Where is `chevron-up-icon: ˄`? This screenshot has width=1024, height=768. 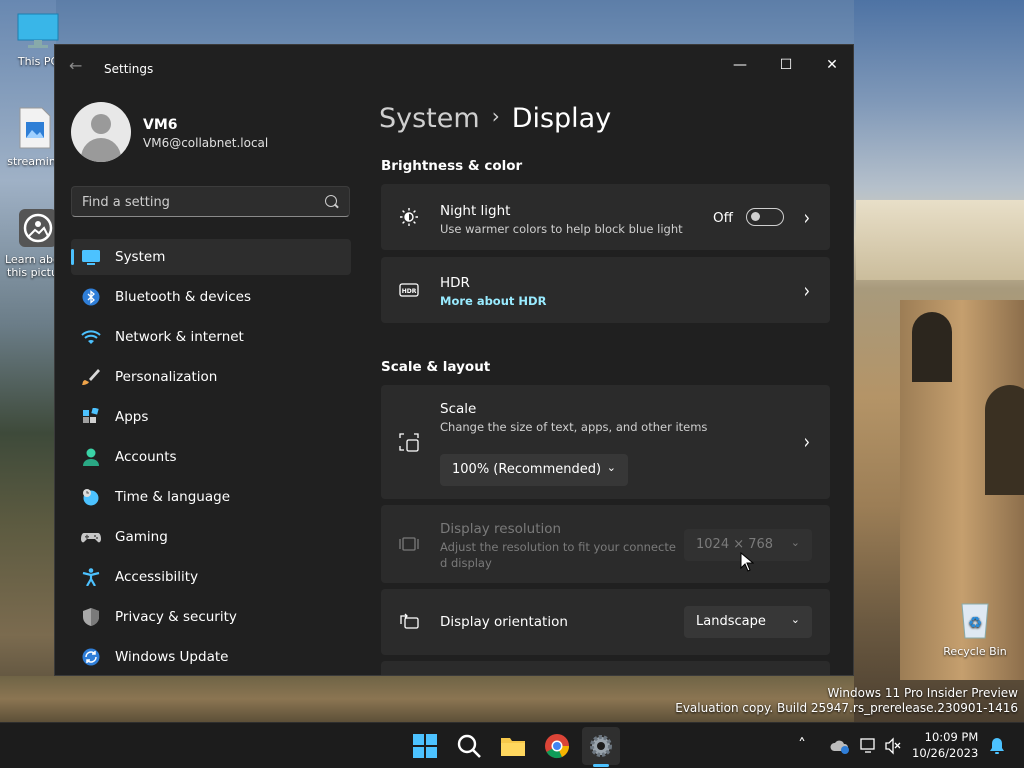
chevron-up-icon: ˄ is located at coordinates (802, 744).